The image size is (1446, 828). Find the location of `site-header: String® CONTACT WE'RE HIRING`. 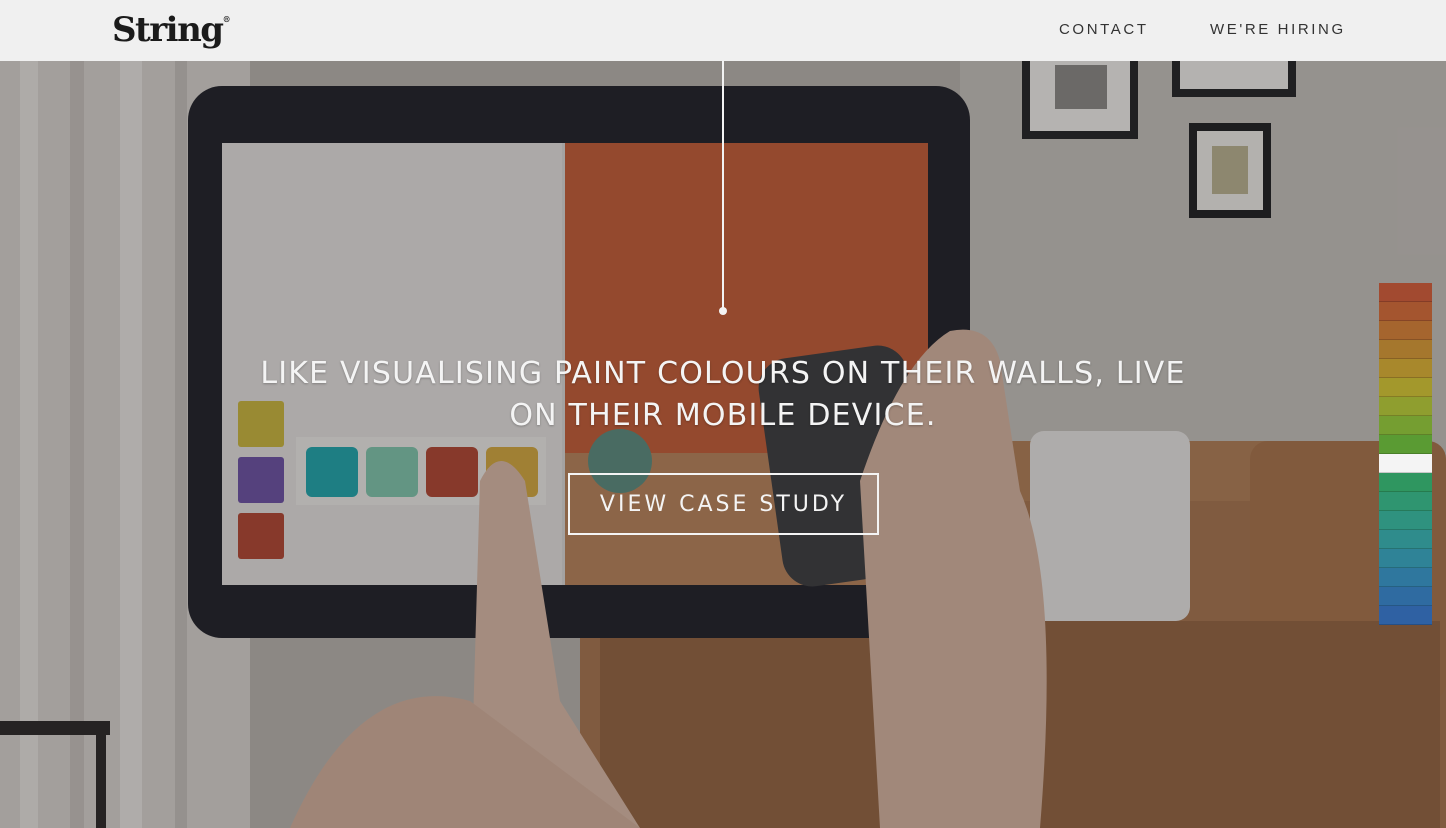

site-header: String® CONTACT WE'RE HIRING is located at coordinates (723, 30).